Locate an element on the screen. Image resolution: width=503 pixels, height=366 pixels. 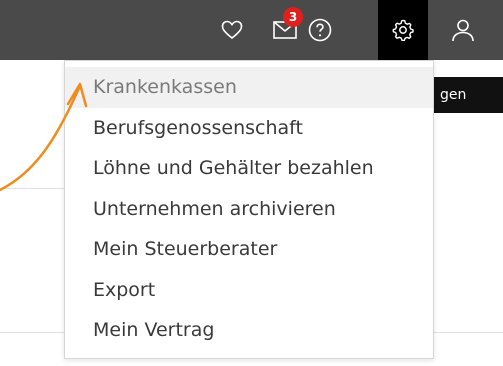
annotation-arrow is located at coordinates (44, 137).